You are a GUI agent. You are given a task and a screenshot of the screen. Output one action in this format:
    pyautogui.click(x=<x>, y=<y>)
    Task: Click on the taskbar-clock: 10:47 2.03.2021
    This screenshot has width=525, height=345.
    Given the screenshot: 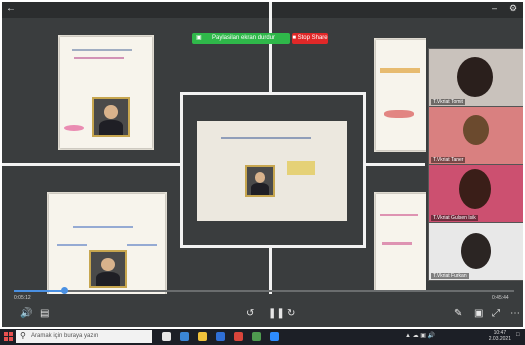 What is the action you would take?
    pyautogui.click(x=500, y=336)
    